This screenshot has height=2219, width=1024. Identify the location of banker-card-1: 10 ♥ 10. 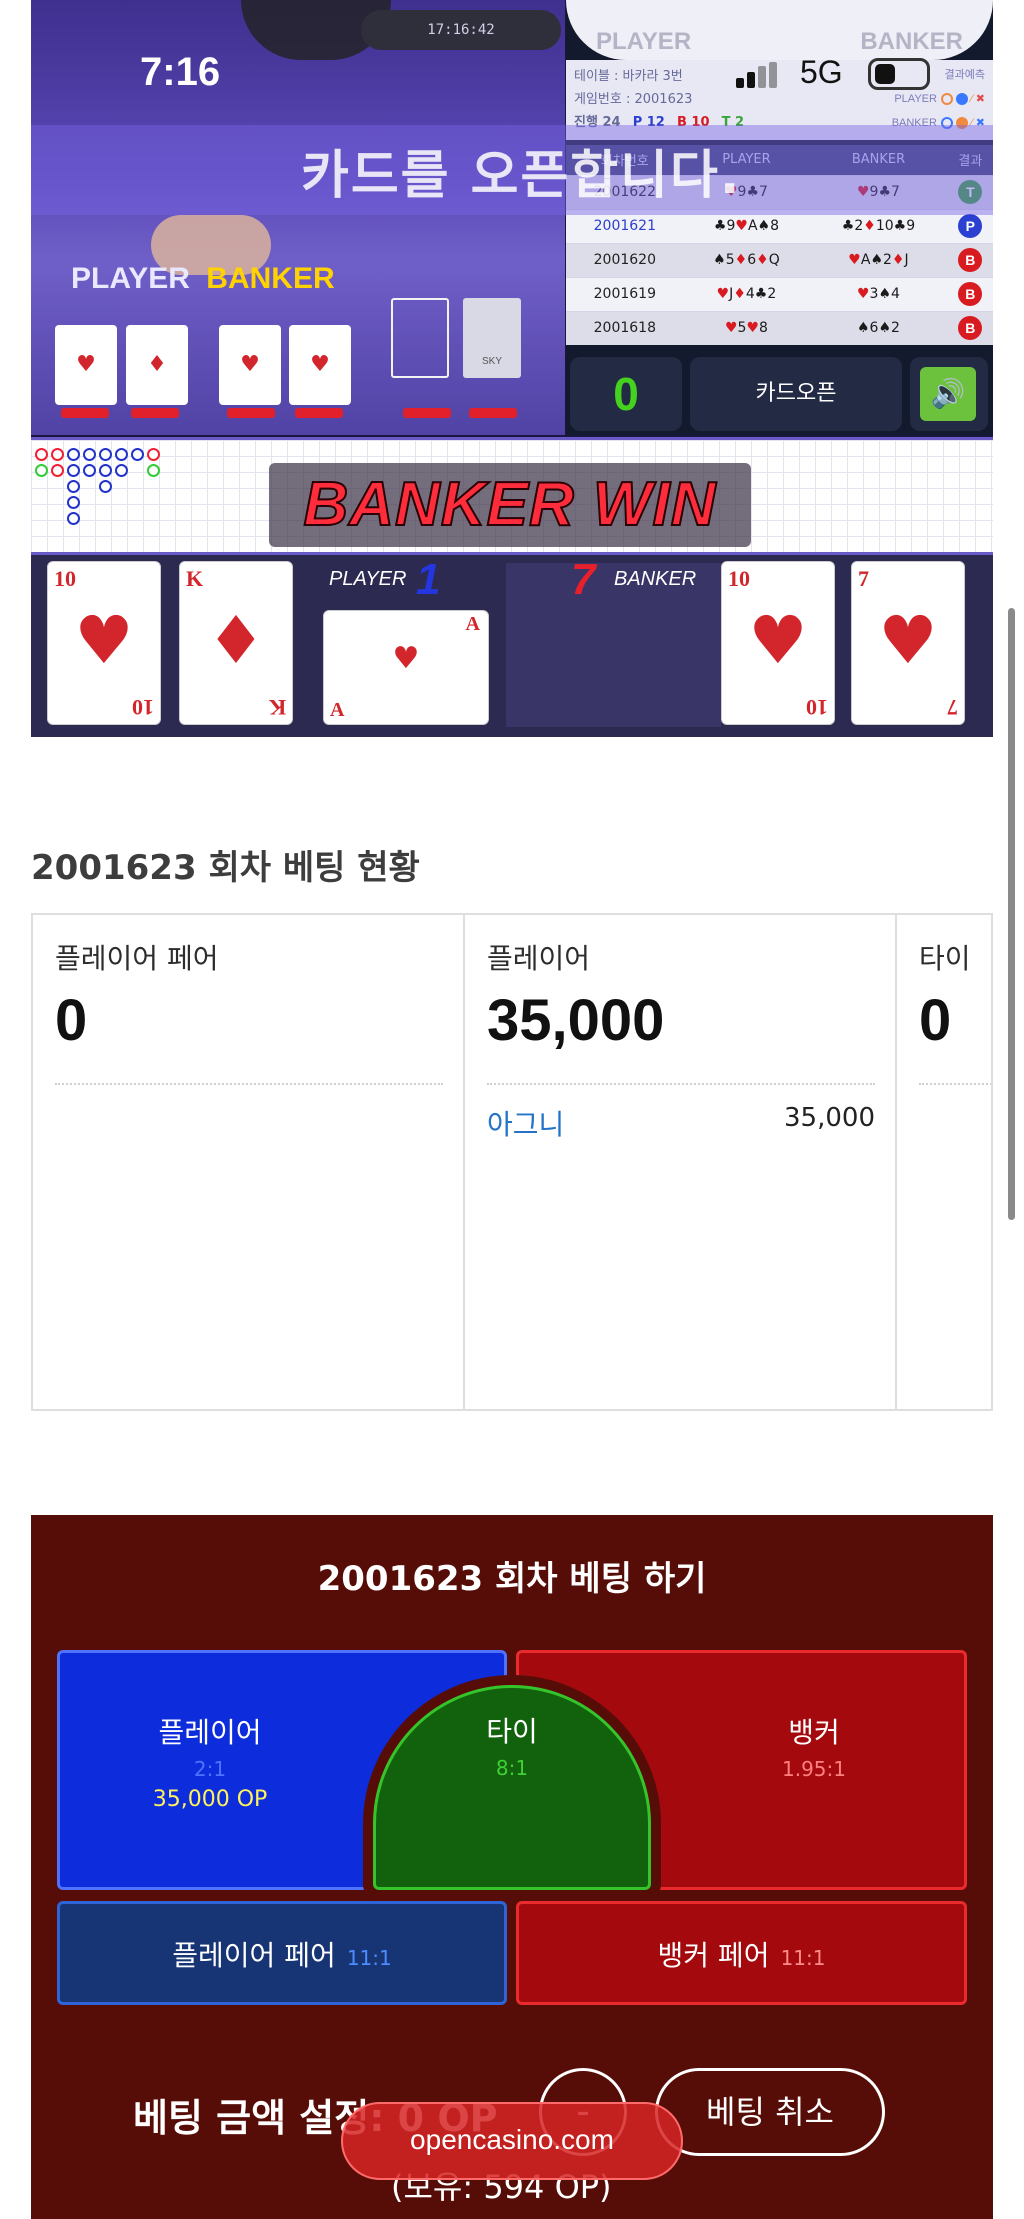
(778, 643).